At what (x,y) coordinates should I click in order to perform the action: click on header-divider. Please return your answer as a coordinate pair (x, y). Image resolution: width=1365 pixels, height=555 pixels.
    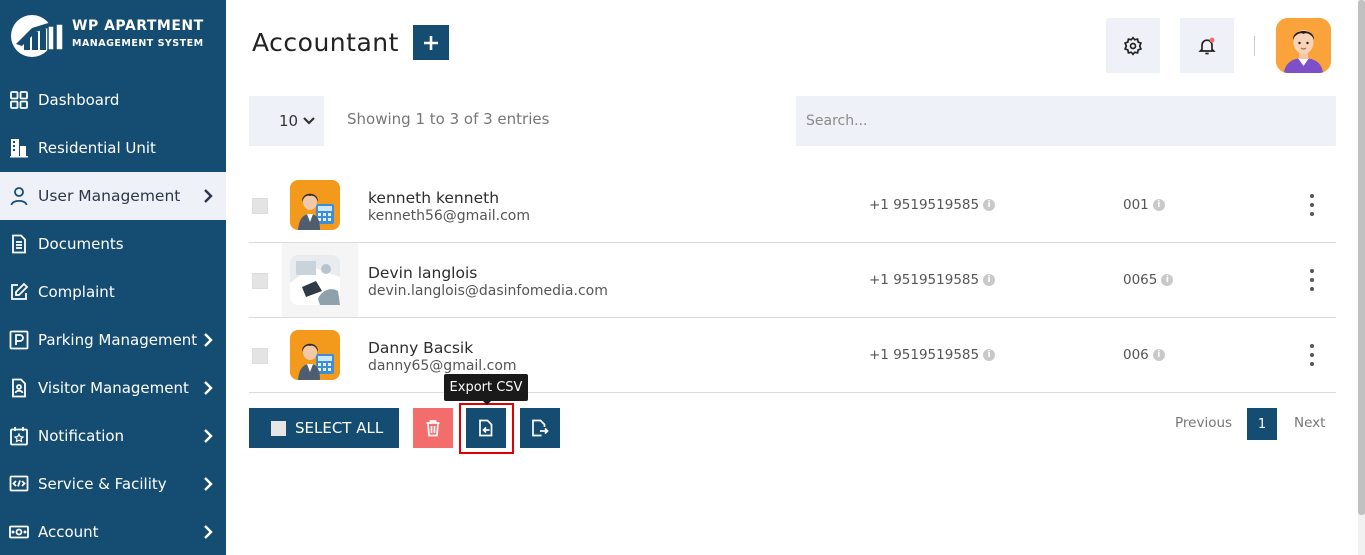
    Looking at the image, I should click on (1254, 46).